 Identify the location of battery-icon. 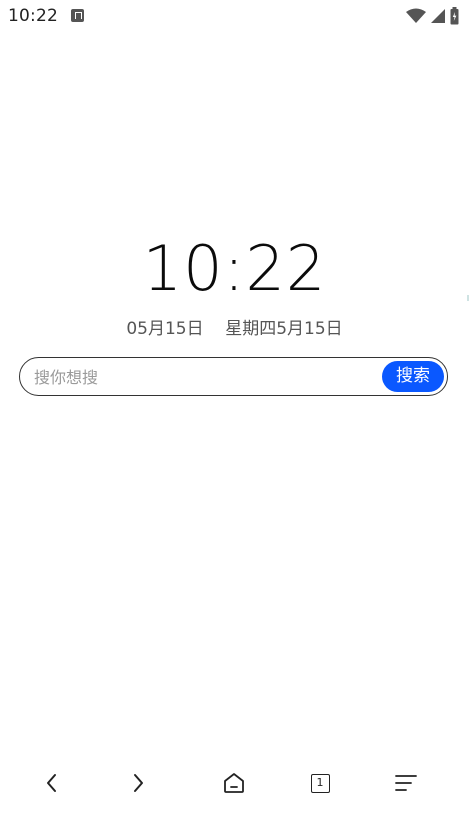
(454, 16).